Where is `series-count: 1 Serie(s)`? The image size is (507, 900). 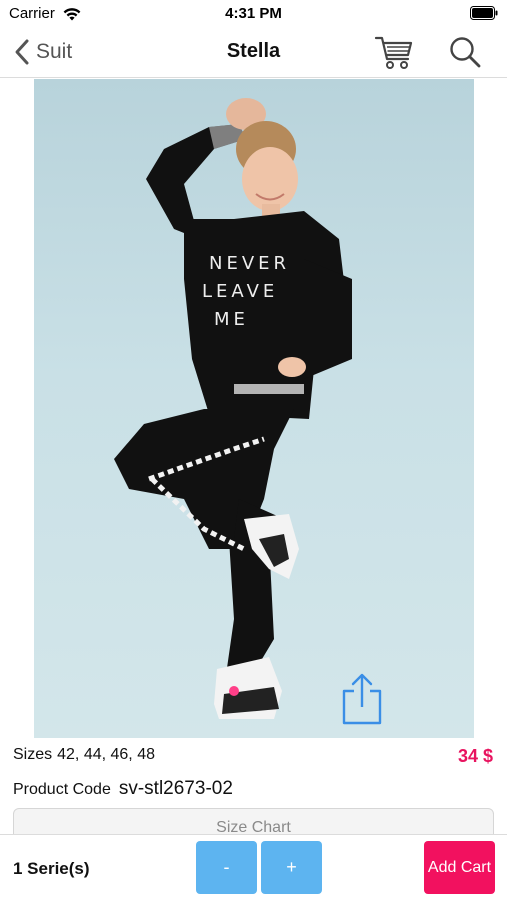
series-count: 1 Serie(s) is located at coordinates (51, 868).